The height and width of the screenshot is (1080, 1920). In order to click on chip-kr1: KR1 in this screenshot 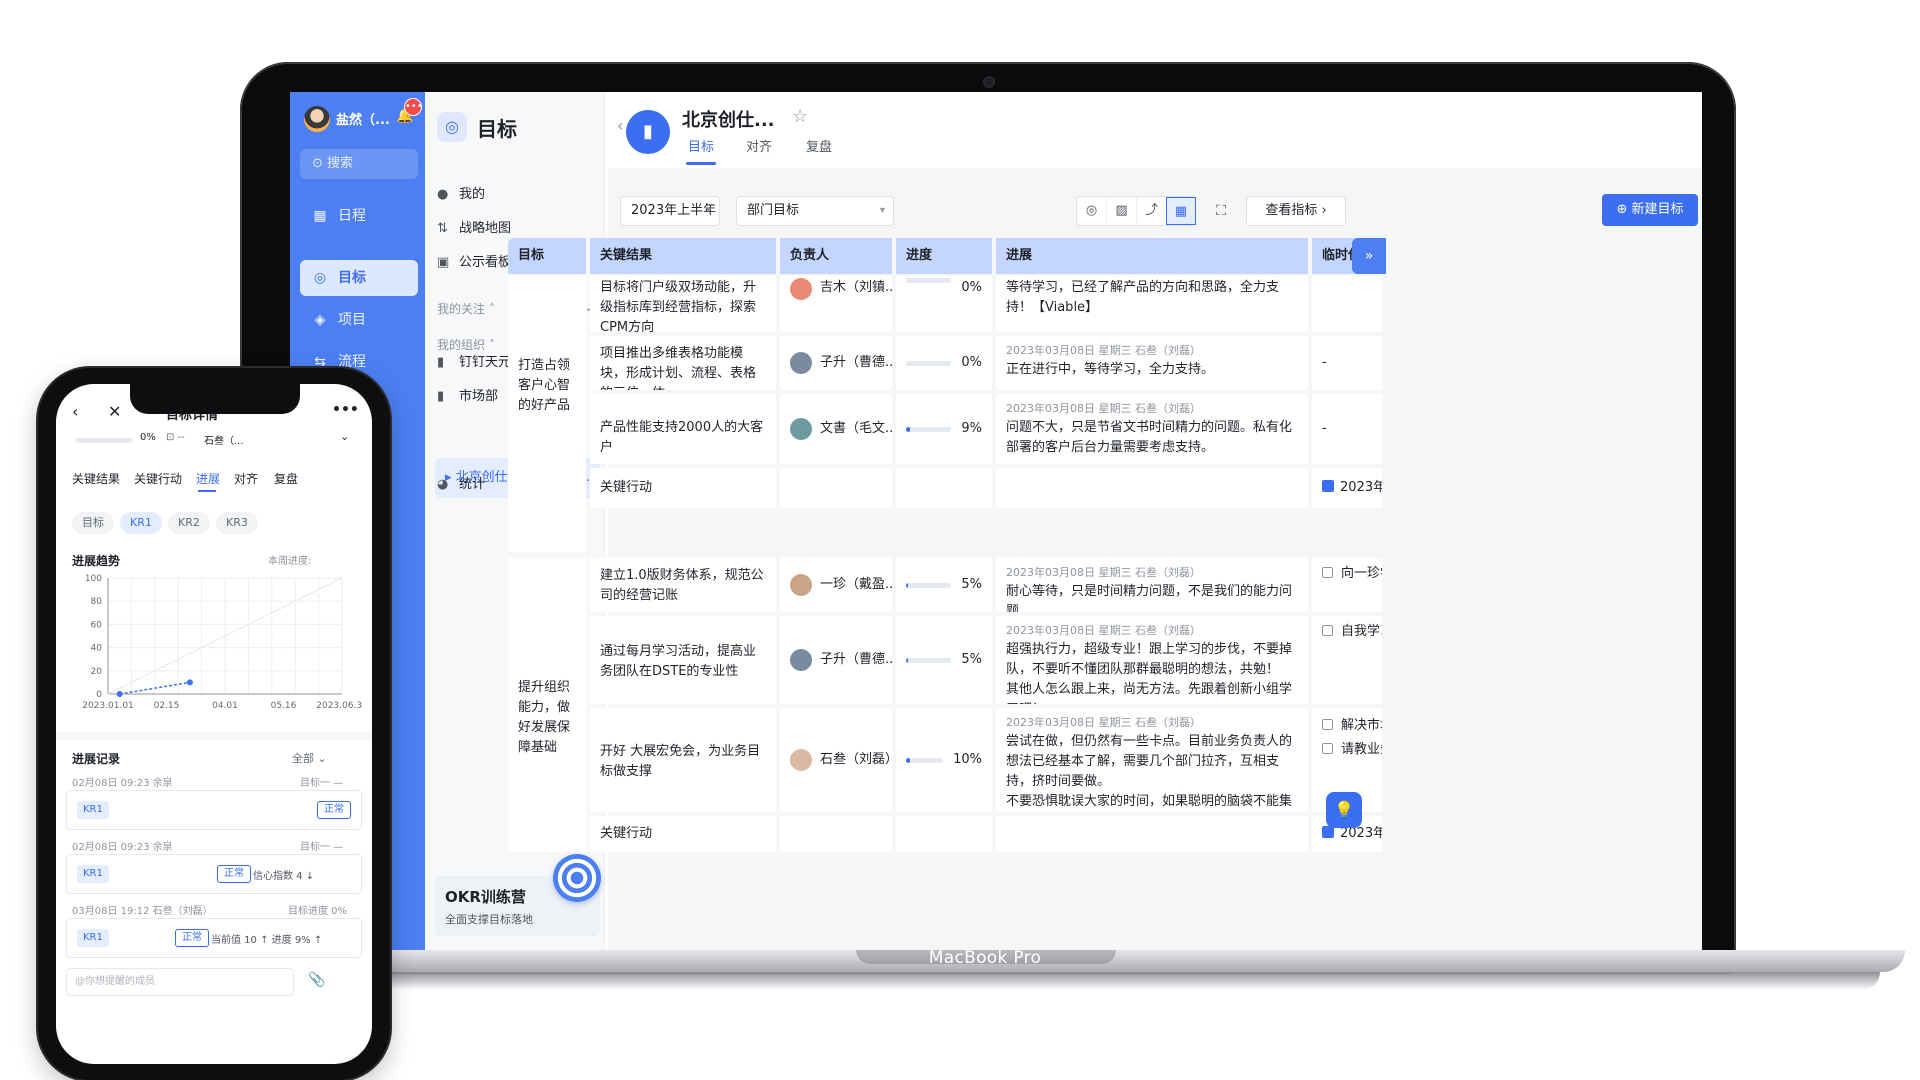, I will do `click(141, 523)`.